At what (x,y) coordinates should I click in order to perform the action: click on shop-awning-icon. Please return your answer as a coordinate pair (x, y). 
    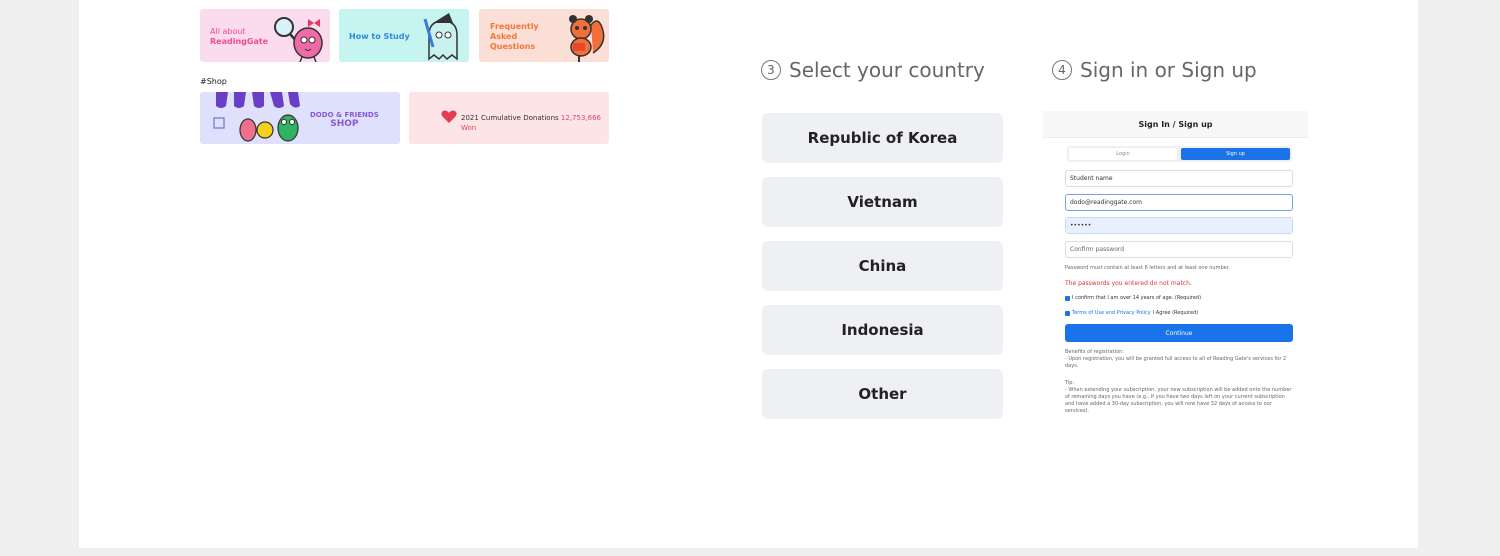
    Looking at the image, I should click on (256, 117).